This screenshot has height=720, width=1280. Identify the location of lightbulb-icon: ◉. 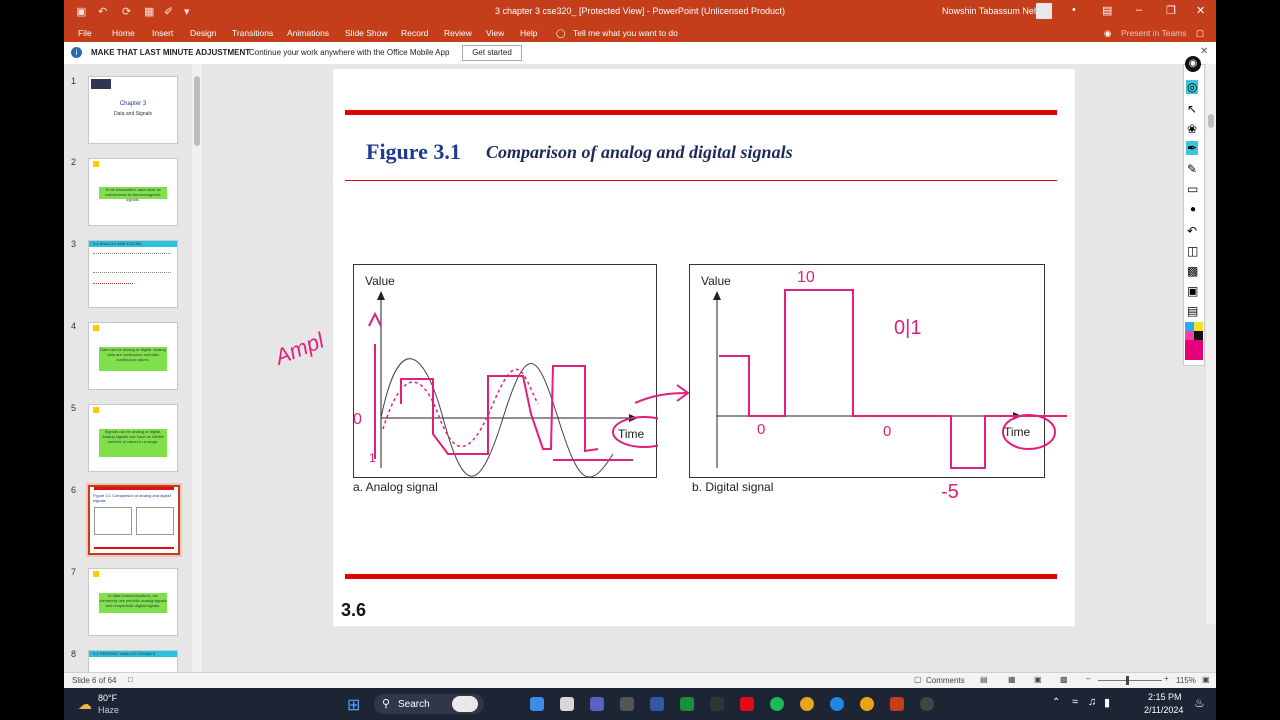
(1193, 64).